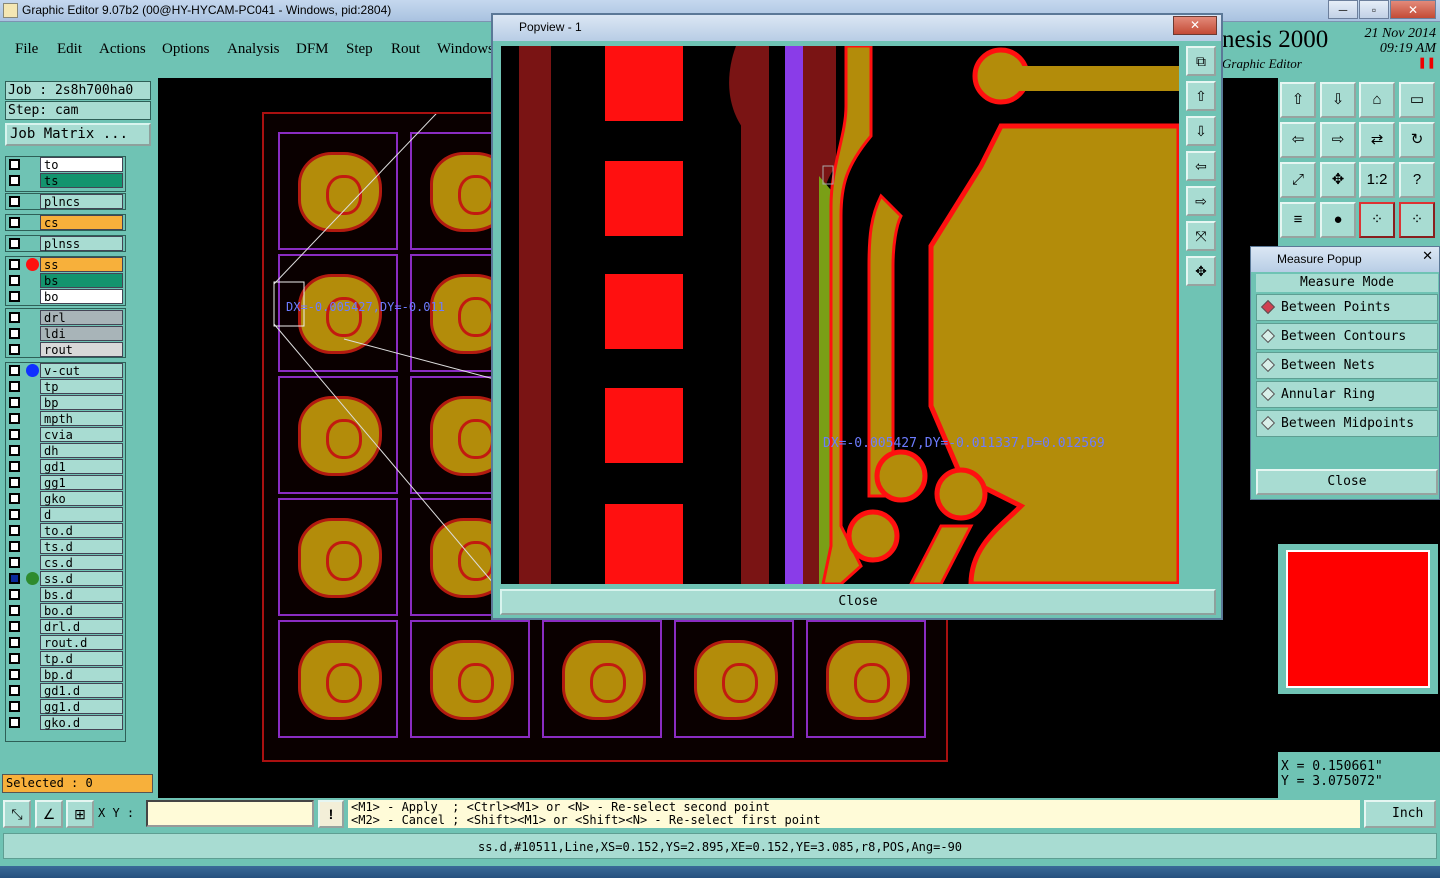  I want to click on layer-v-cut: v-cut, so click(66, 370).